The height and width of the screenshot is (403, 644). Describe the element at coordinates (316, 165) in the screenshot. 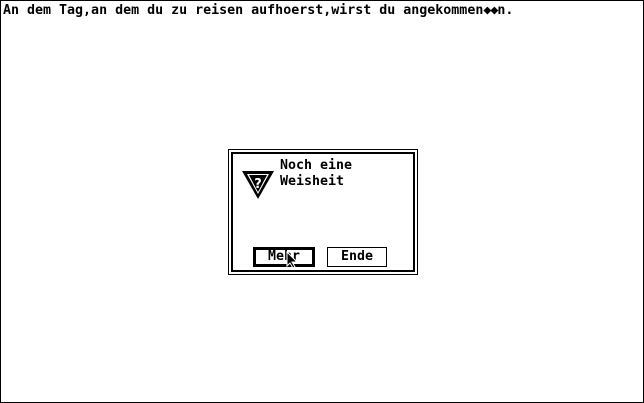

I see `alert-message-line-1: Noch eine` at that location.